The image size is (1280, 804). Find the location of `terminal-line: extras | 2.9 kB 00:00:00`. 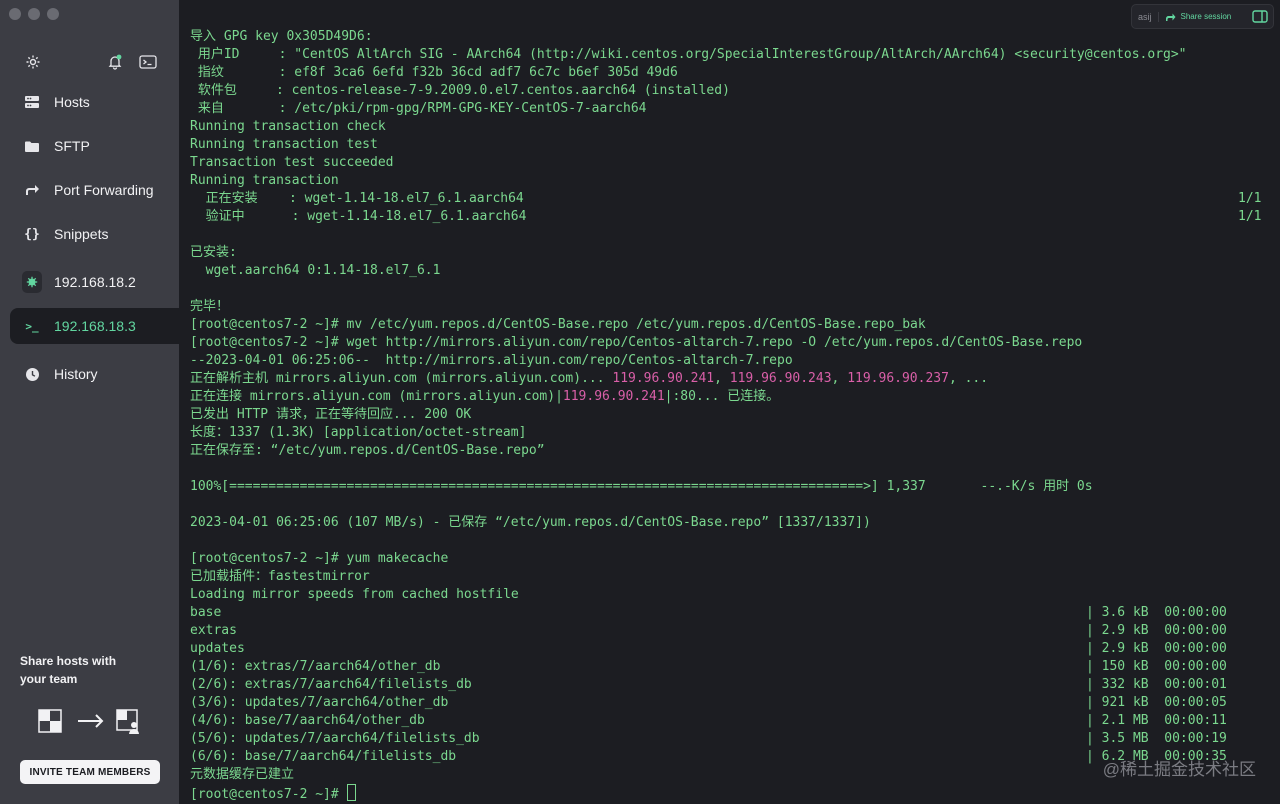

terminal-line: extras | 2.9 kB 00:00:00 is located at coordinates (730, 631).